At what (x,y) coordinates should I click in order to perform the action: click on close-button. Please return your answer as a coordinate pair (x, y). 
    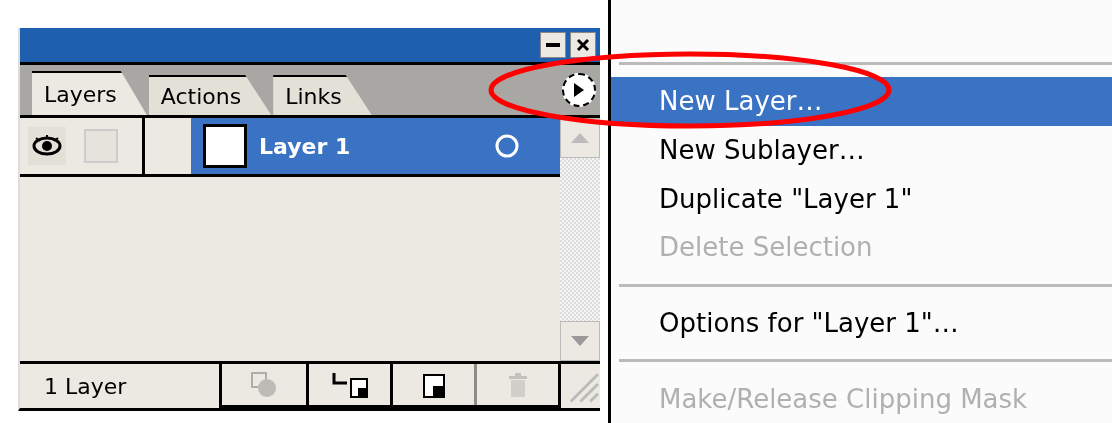
    Looking at the image, I should click on (583, 45).